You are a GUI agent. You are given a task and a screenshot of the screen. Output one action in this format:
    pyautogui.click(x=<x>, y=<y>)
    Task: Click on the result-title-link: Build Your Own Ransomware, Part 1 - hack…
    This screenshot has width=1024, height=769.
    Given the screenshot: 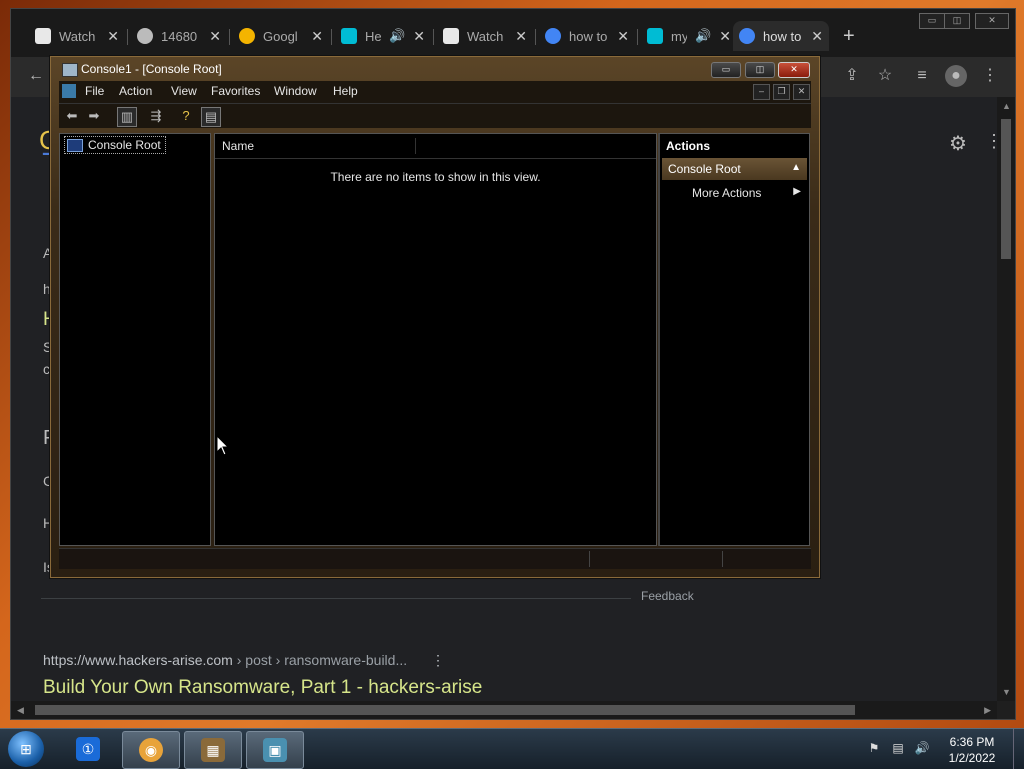 What is the action you would take?
    pyautogui.click(x=262, y=688)
    